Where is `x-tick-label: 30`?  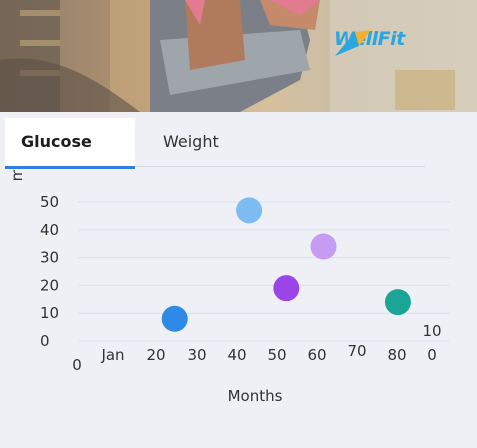 x-tick-label: 30 is located at coordinates (196, 355).